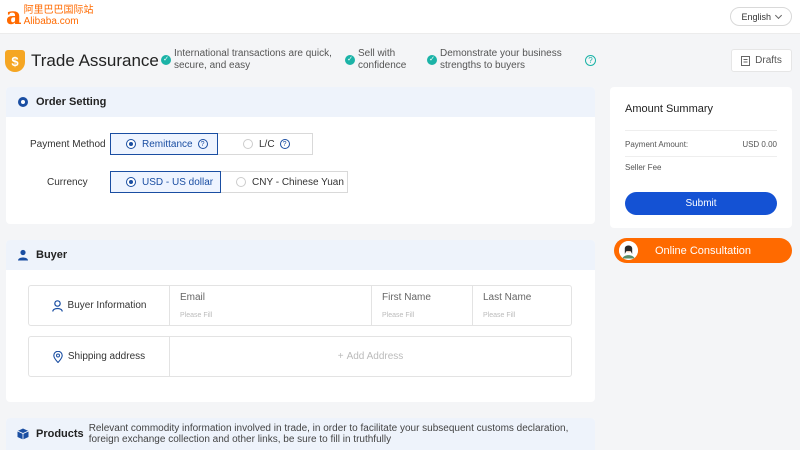 The image size is (800, 450). Describe the element at coordinates (71, 102) in the screenshot. I see `section-title: Order Setting` at that location.